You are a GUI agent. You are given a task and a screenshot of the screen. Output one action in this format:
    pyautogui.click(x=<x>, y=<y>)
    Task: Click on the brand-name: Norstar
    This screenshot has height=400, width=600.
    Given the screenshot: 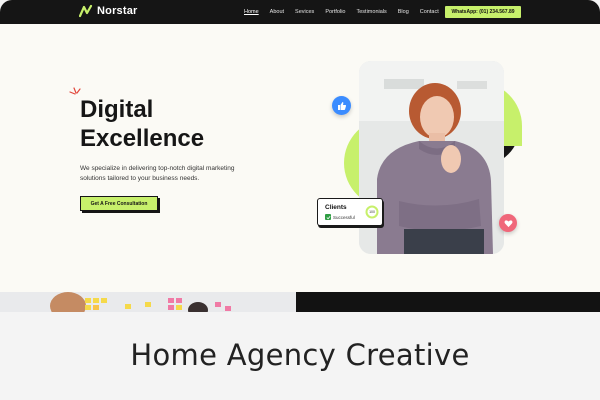 What is the action you would take?
    pyautogui.click(x=117, y=11)
    